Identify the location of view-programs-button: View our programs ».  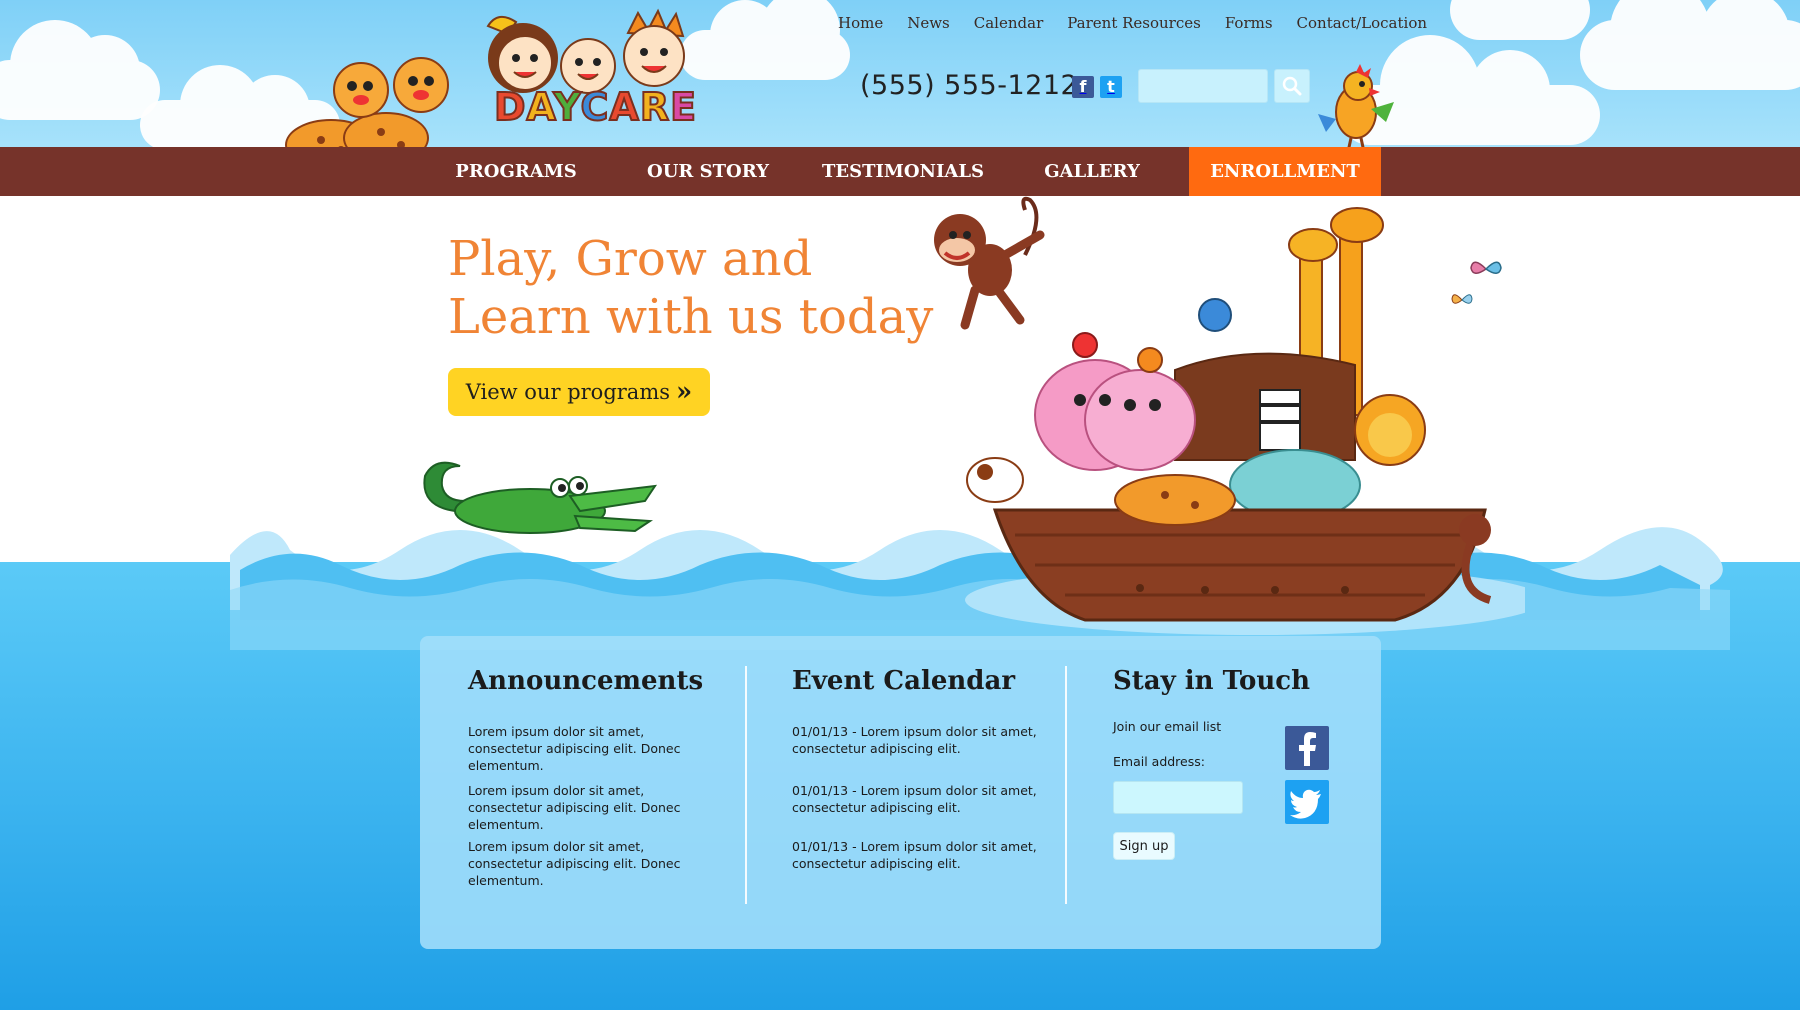
(579, 392).